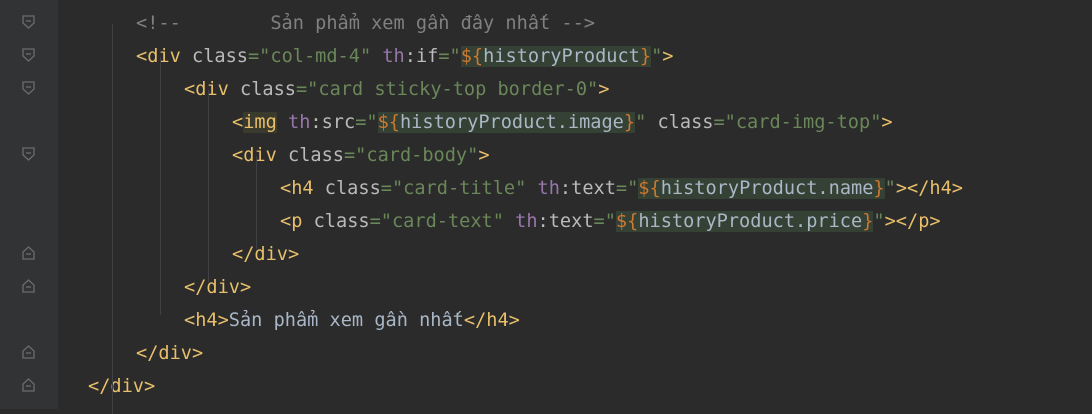  I want to click on code-line: <h4>Sản phẩm xem gần nhất</h4>, so click(352, 320).